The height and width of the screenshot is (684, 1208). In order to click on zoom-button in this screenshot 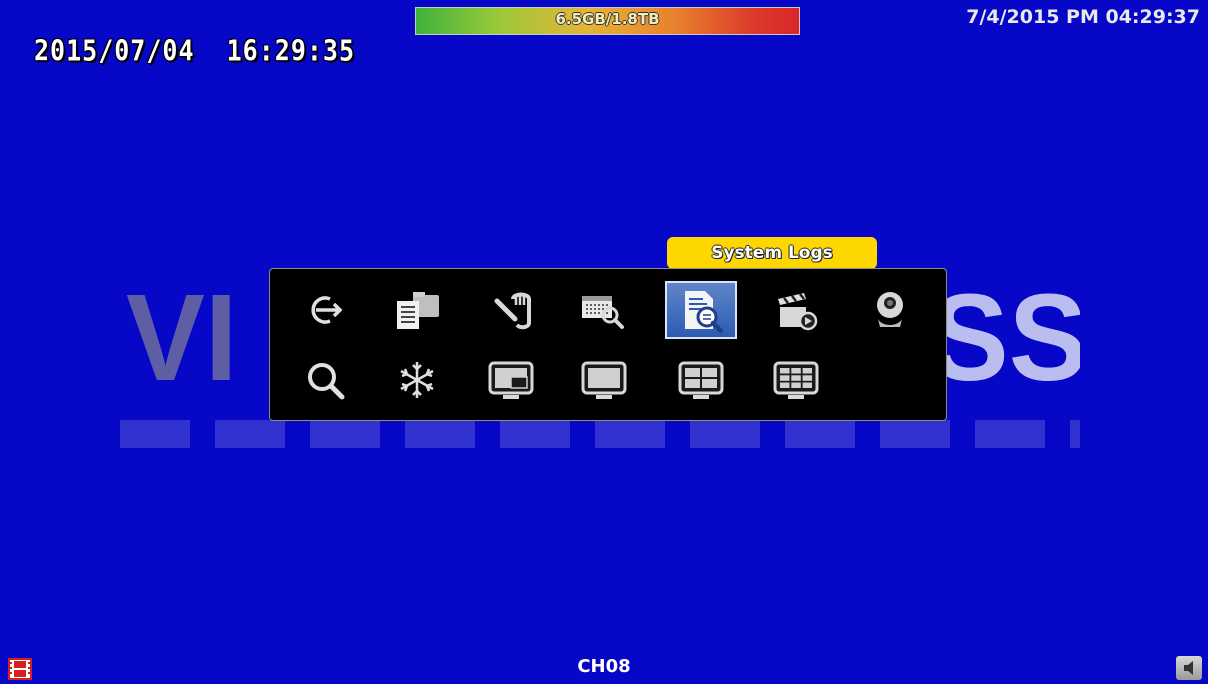, I will do `click(326, 380)`.